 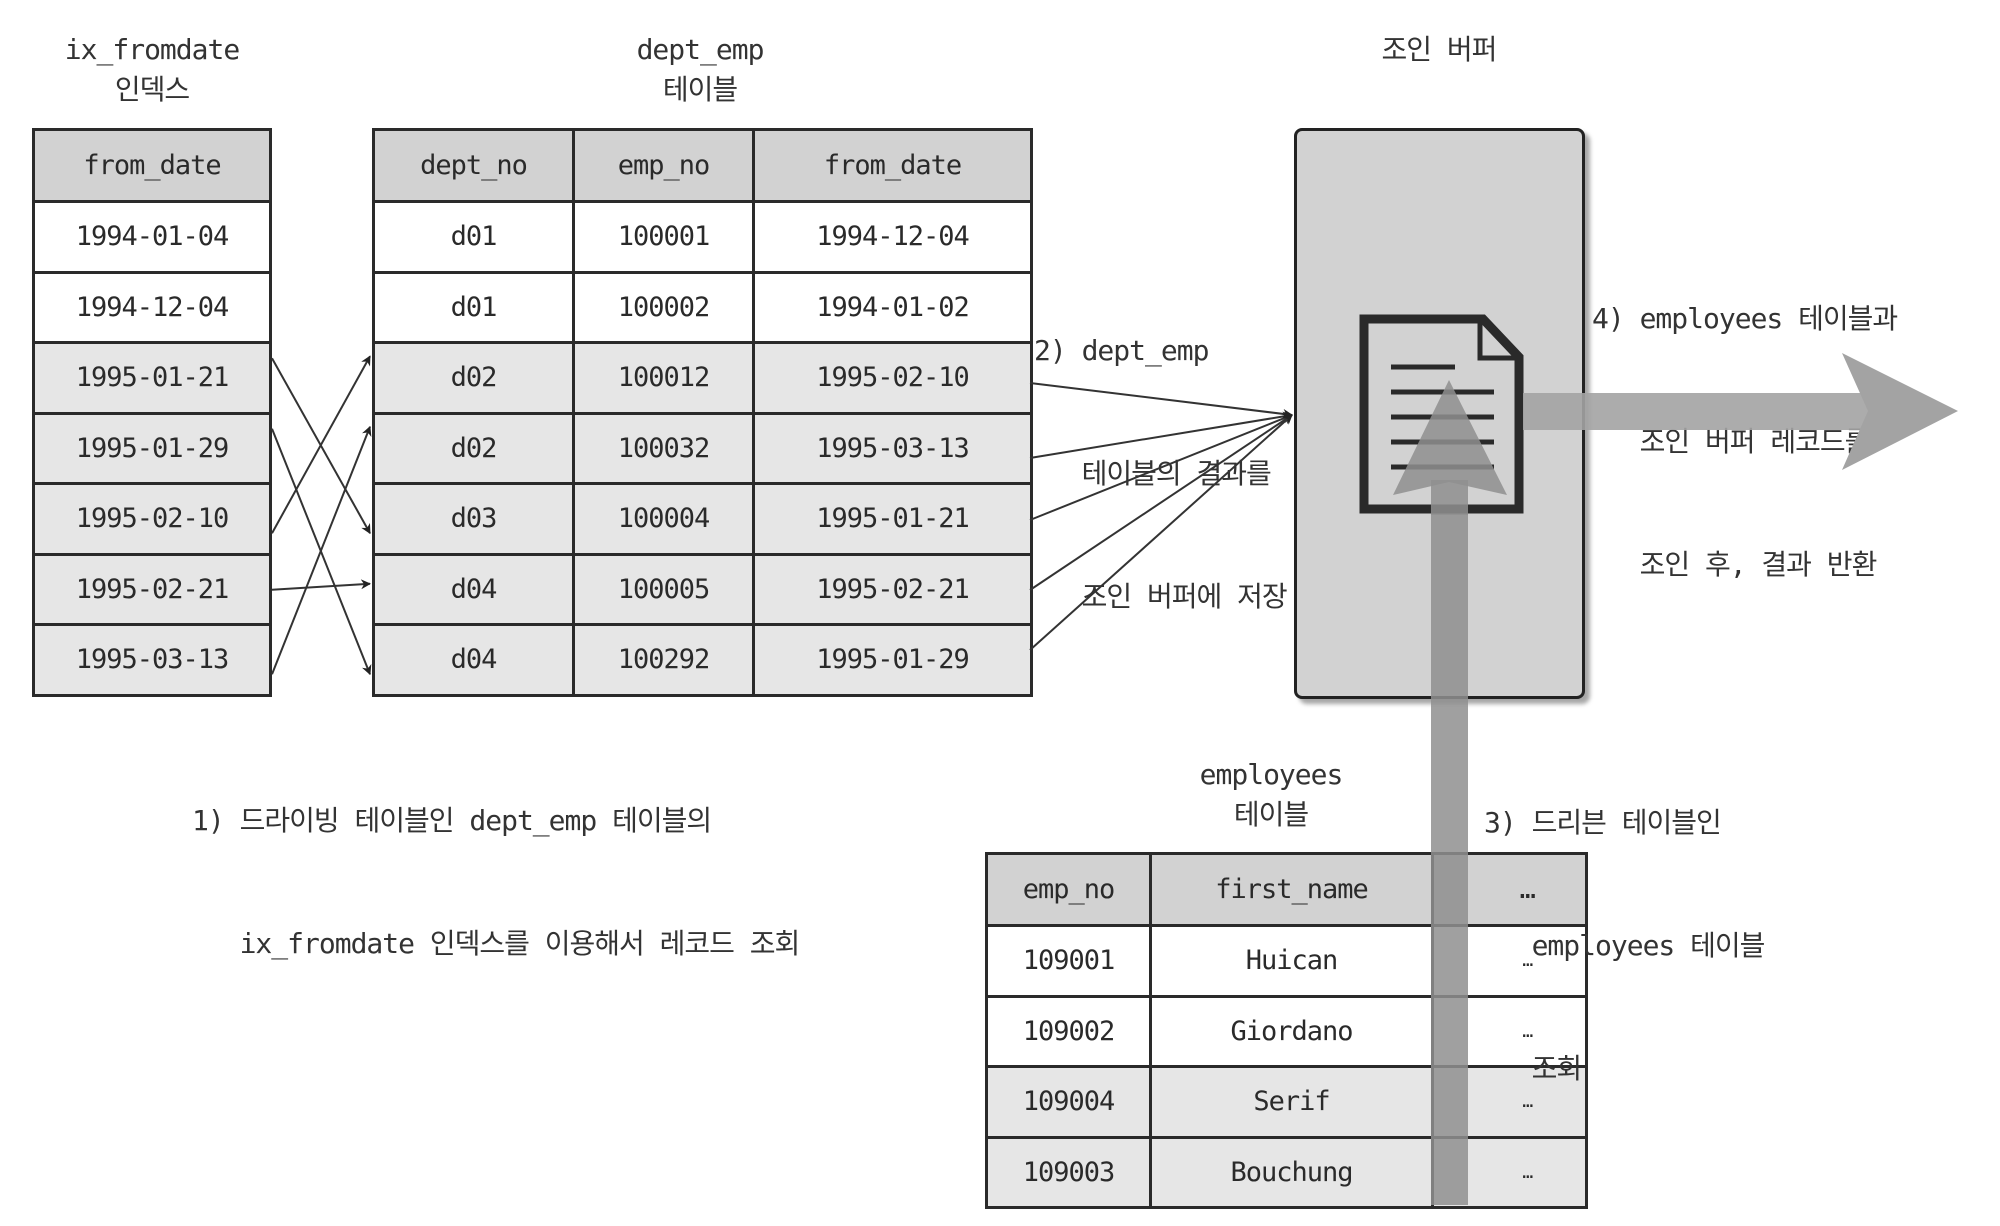 I want to click on driven-table-flow-bar, so click(x=1449, y=800).